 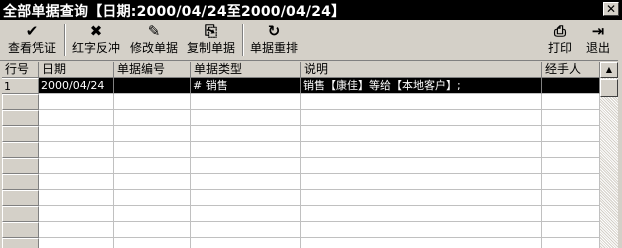 What do you see at coordinates (152, 70) in the screenshot?
I see `column-header-doc-no: 单据编号` at bounding box center [152, 70].